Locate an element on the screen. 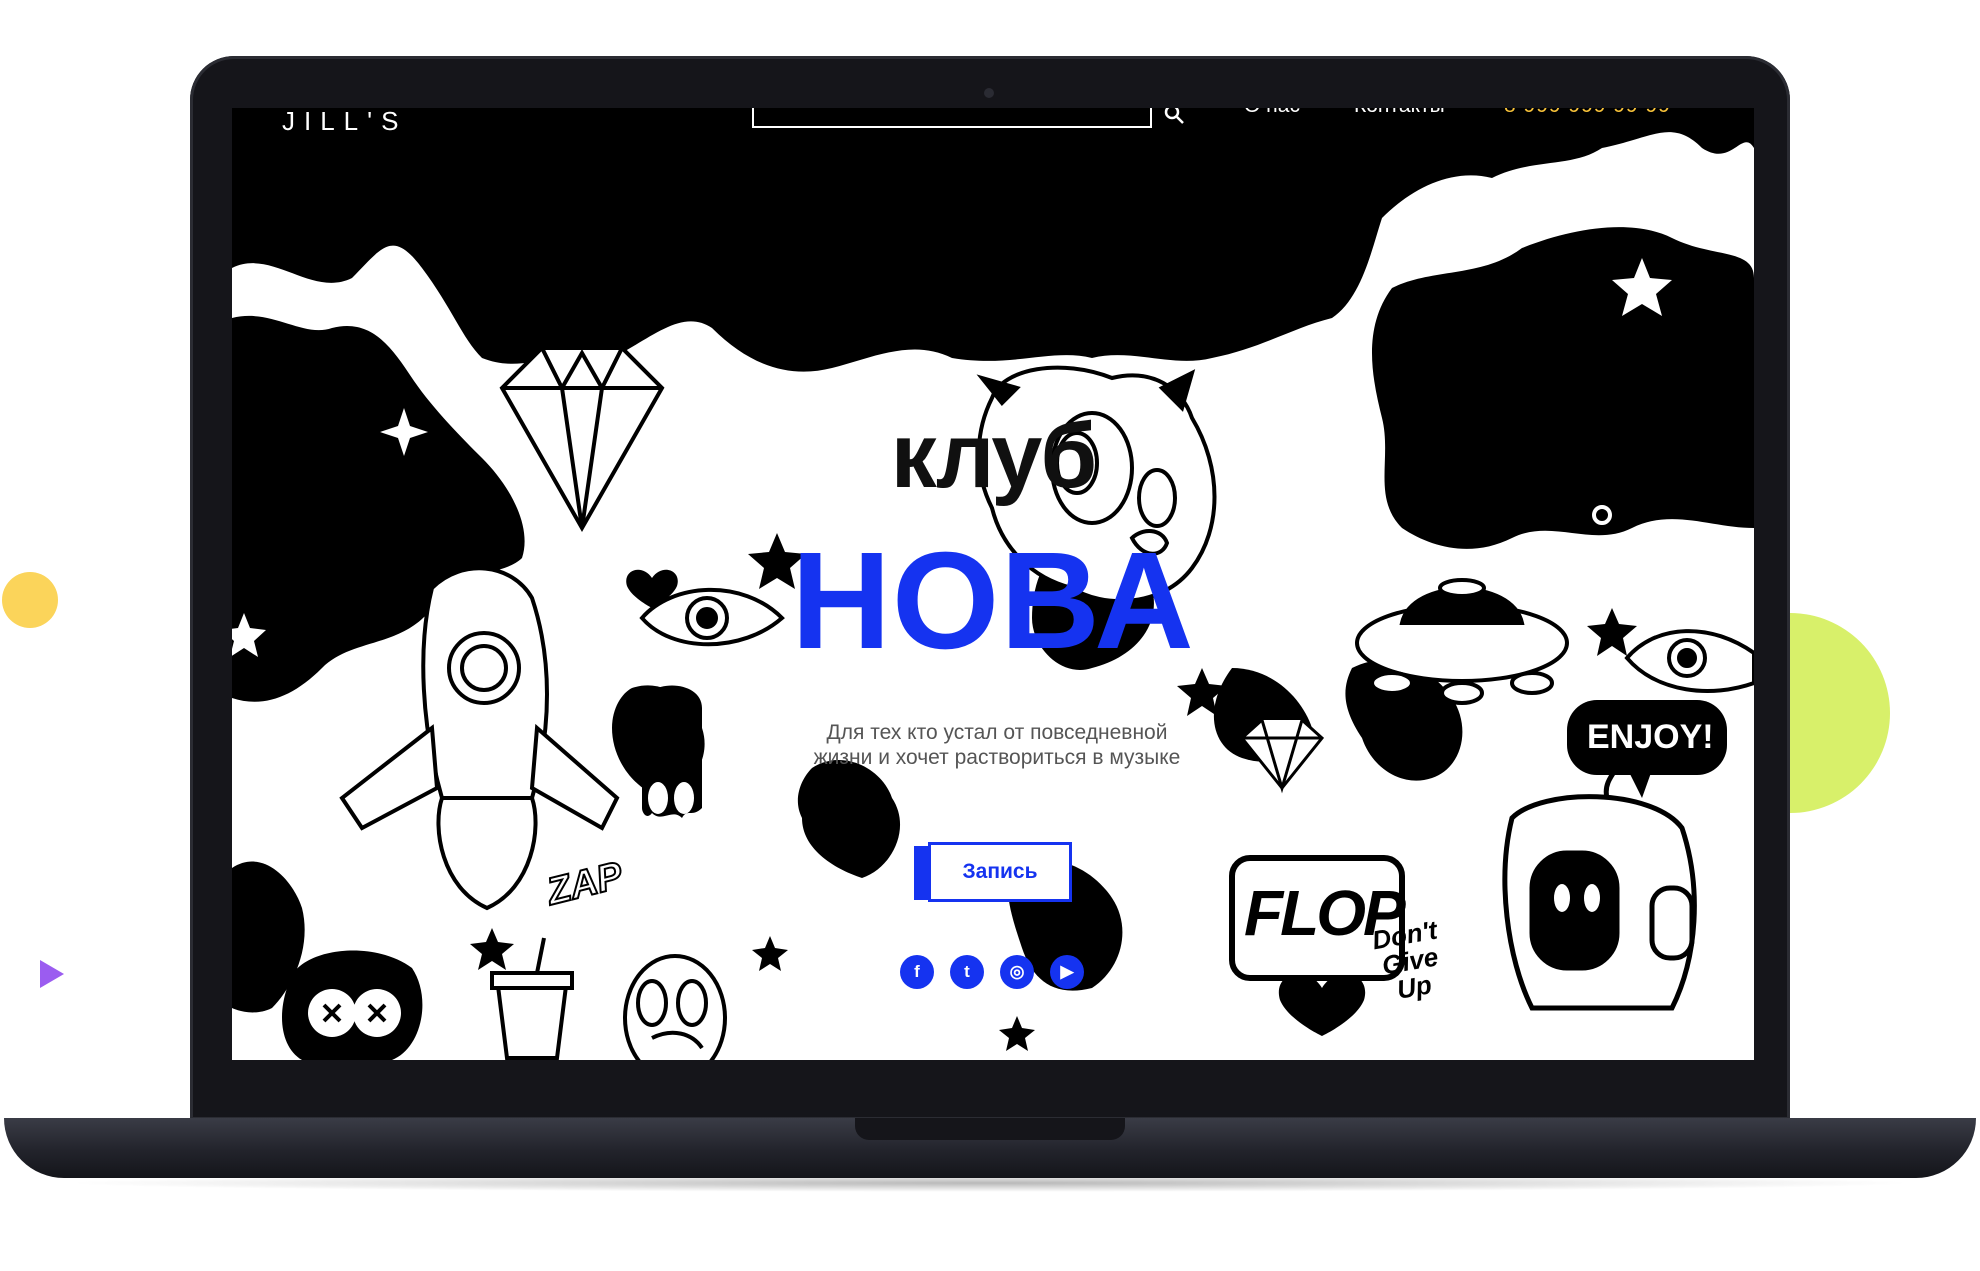  ghost-doodle is located at coordinates (672, 751).